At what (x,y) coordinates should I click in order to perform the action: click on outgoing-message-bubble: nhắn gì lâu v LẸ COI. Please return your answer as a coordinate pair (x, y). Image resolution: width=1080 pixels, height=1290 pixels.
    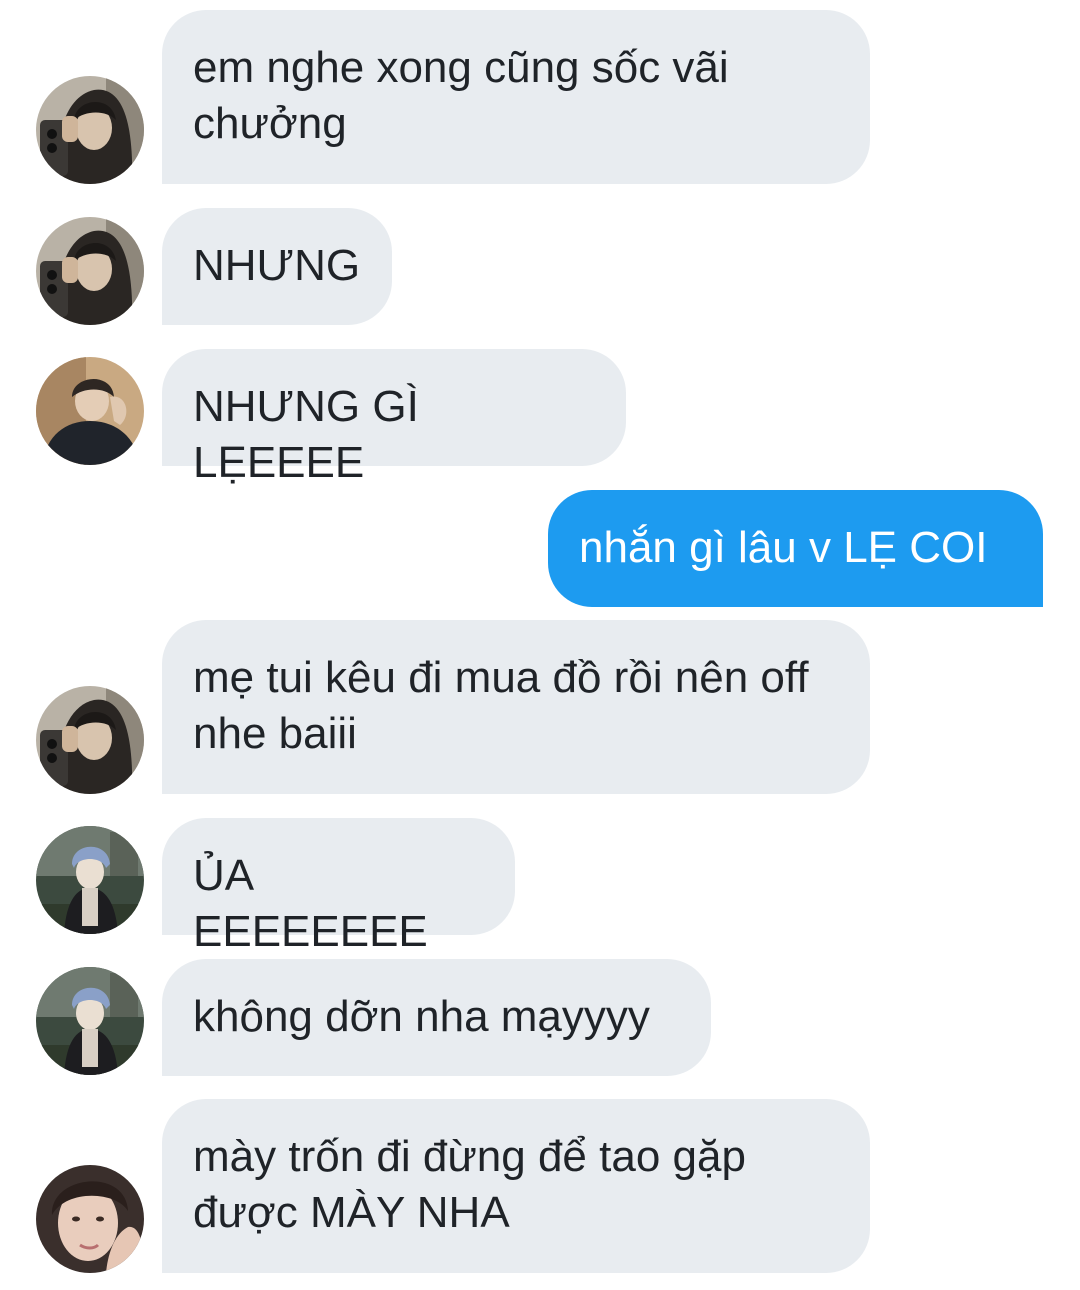
    Looking at the image, I should click on (795, 548).